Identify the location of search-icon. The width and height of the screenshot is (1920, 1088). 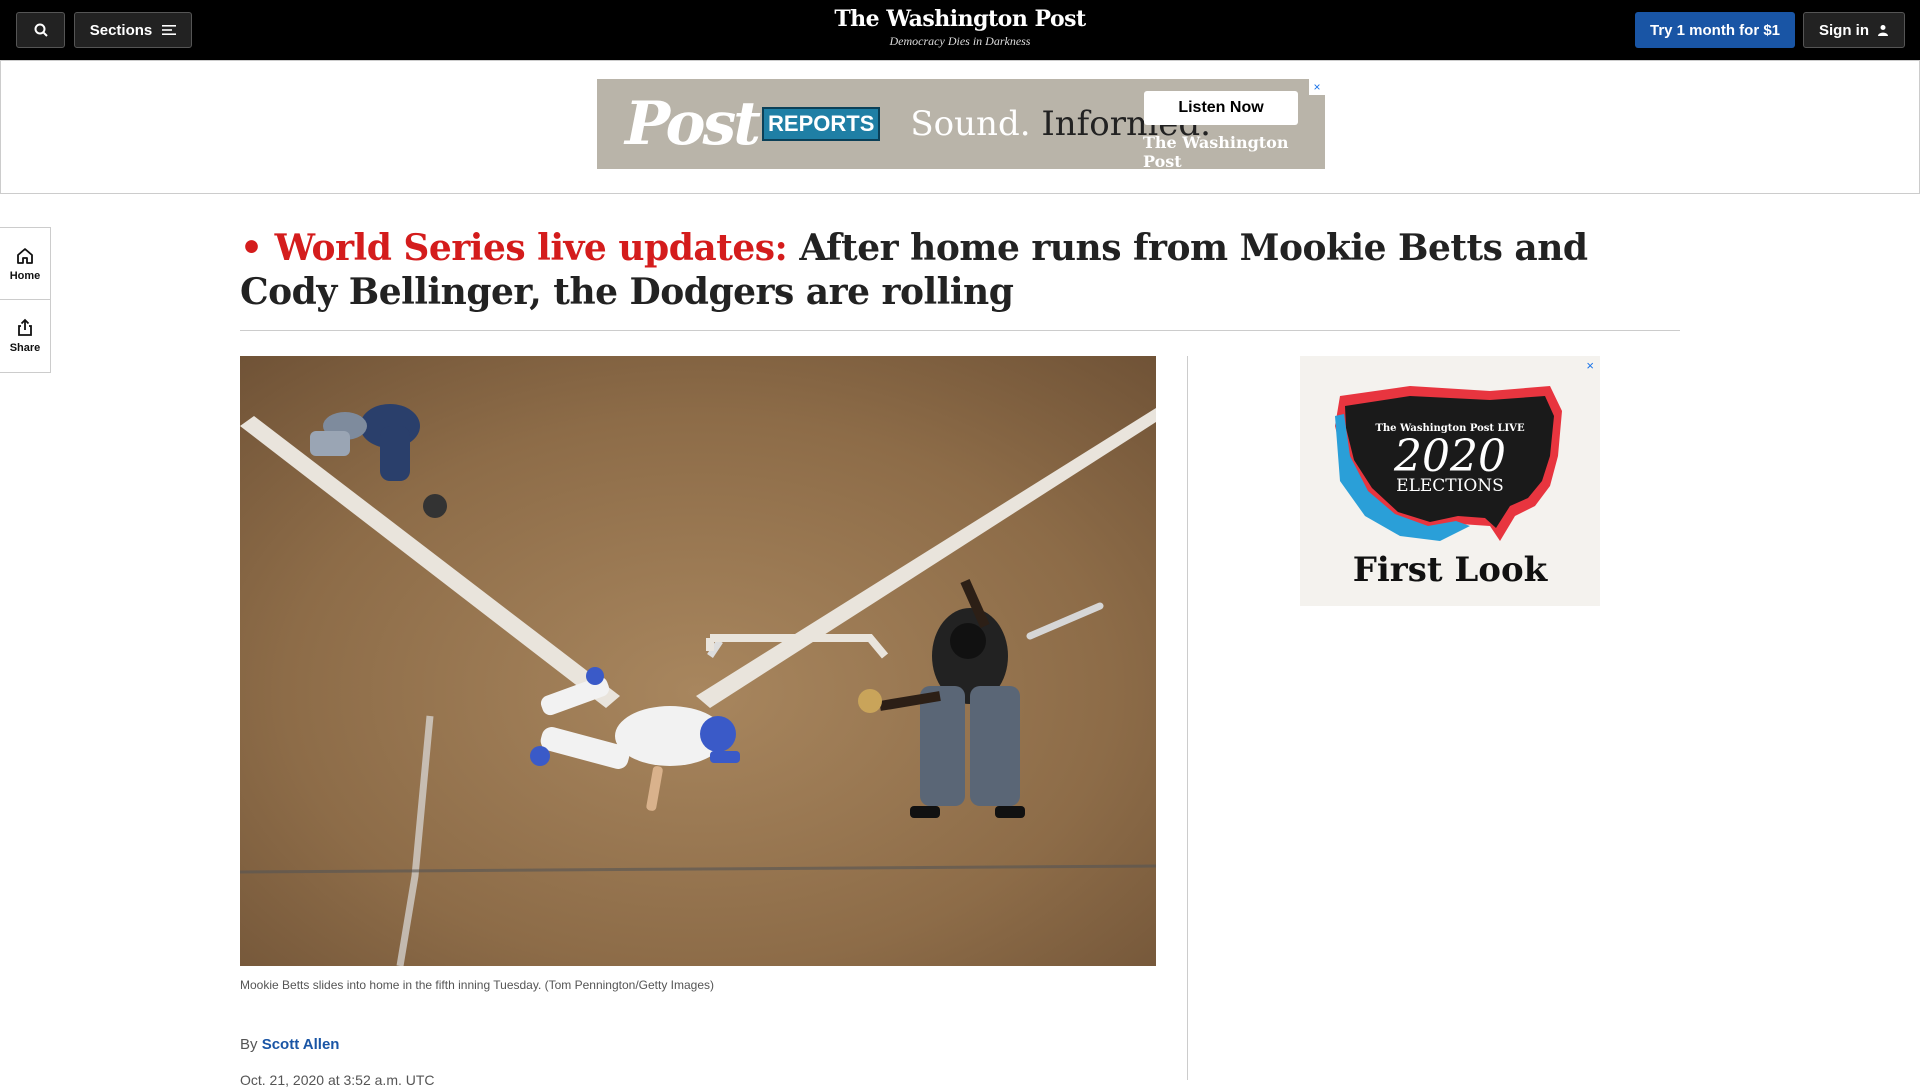
(41, 30).